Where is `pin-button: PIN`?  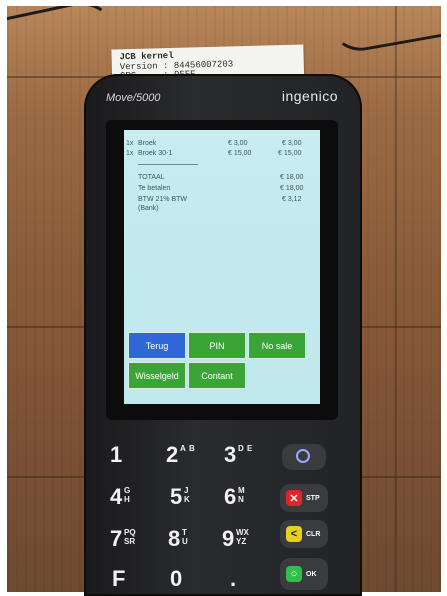
pin-button: PIN is located at coordinates (217, 345).